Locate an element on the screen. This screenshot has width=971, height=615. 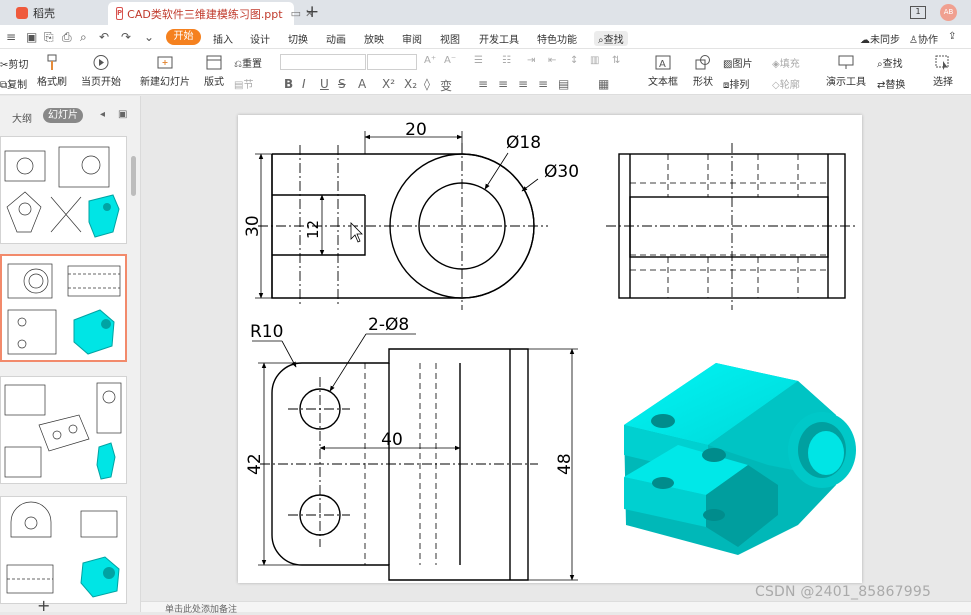
notes-bar: 单击此处添加备注 is located at coordinates (556, 608).